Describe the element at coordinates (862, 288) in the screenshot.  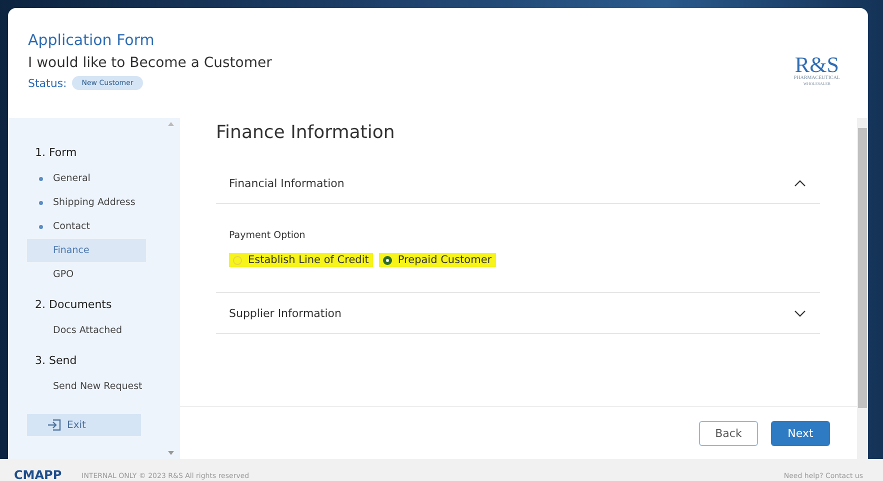
I see `scrollbar` at that location.